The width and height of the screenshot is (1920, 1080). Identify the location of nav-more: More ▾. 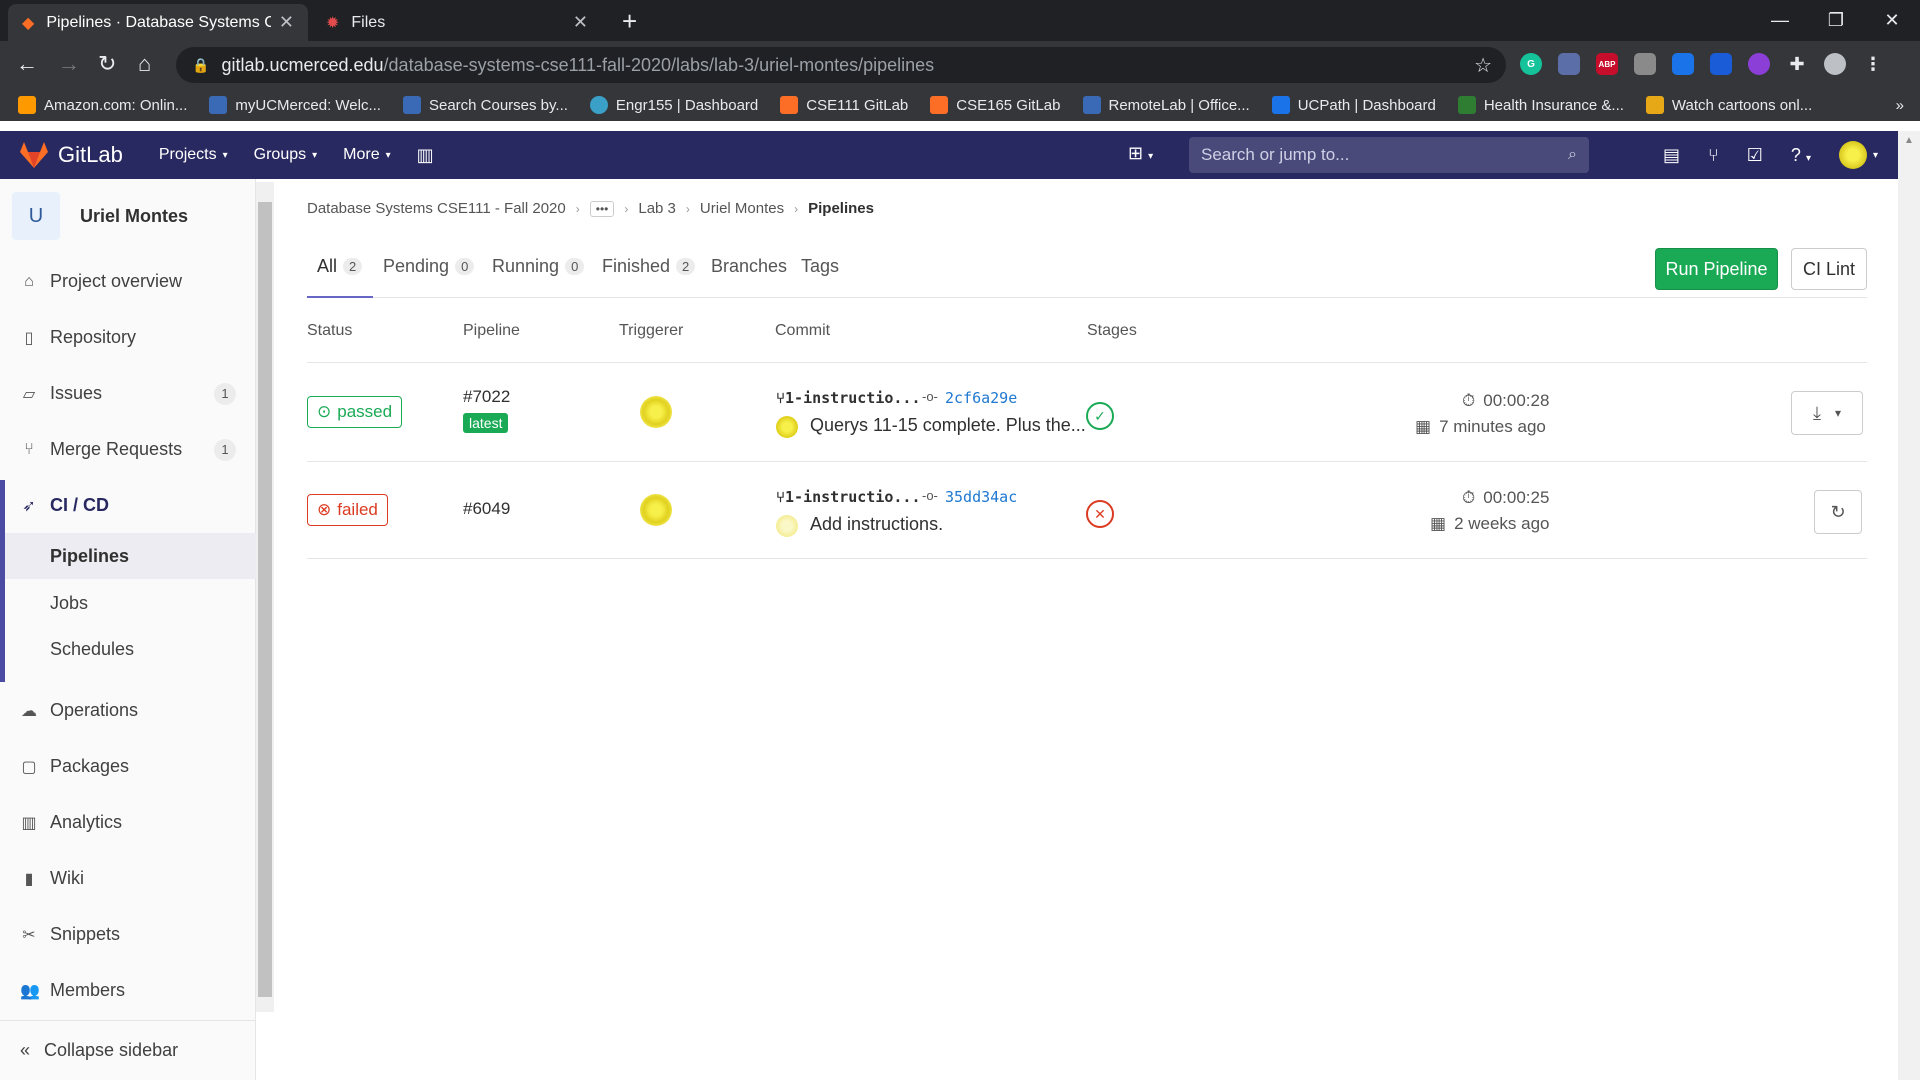
(366, 155).